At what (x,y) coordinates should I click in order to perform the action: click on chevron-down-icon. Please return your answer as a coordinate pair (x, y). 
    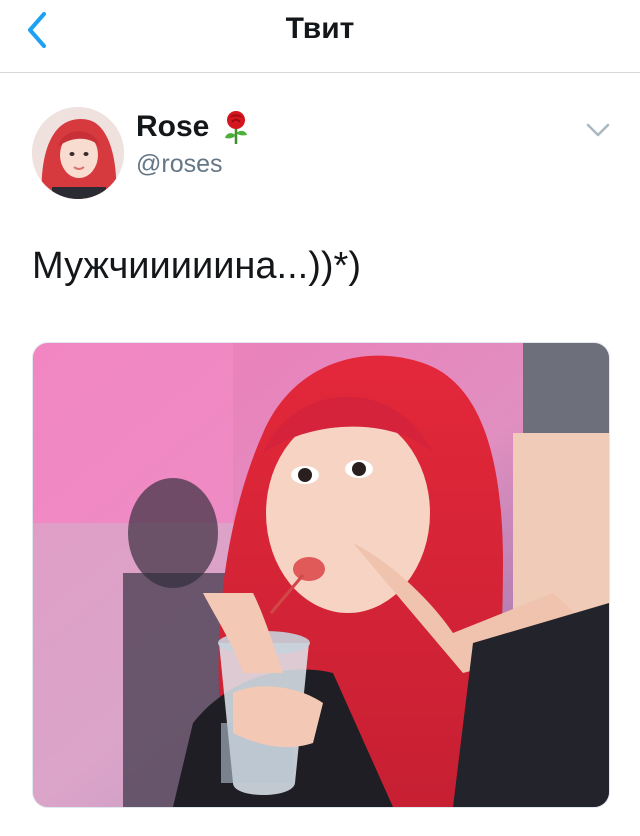
    Looking at the image, I should click on (598, 130).